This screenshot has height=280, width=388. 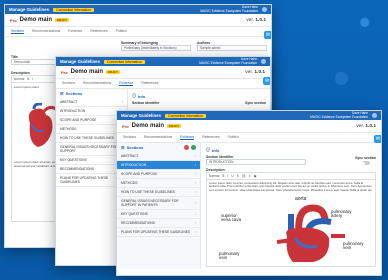 What do you see at coordinates (125, 126) in the screenshot?
I see `doc-prefix-3: Pro` at bounding box center [125, 126].